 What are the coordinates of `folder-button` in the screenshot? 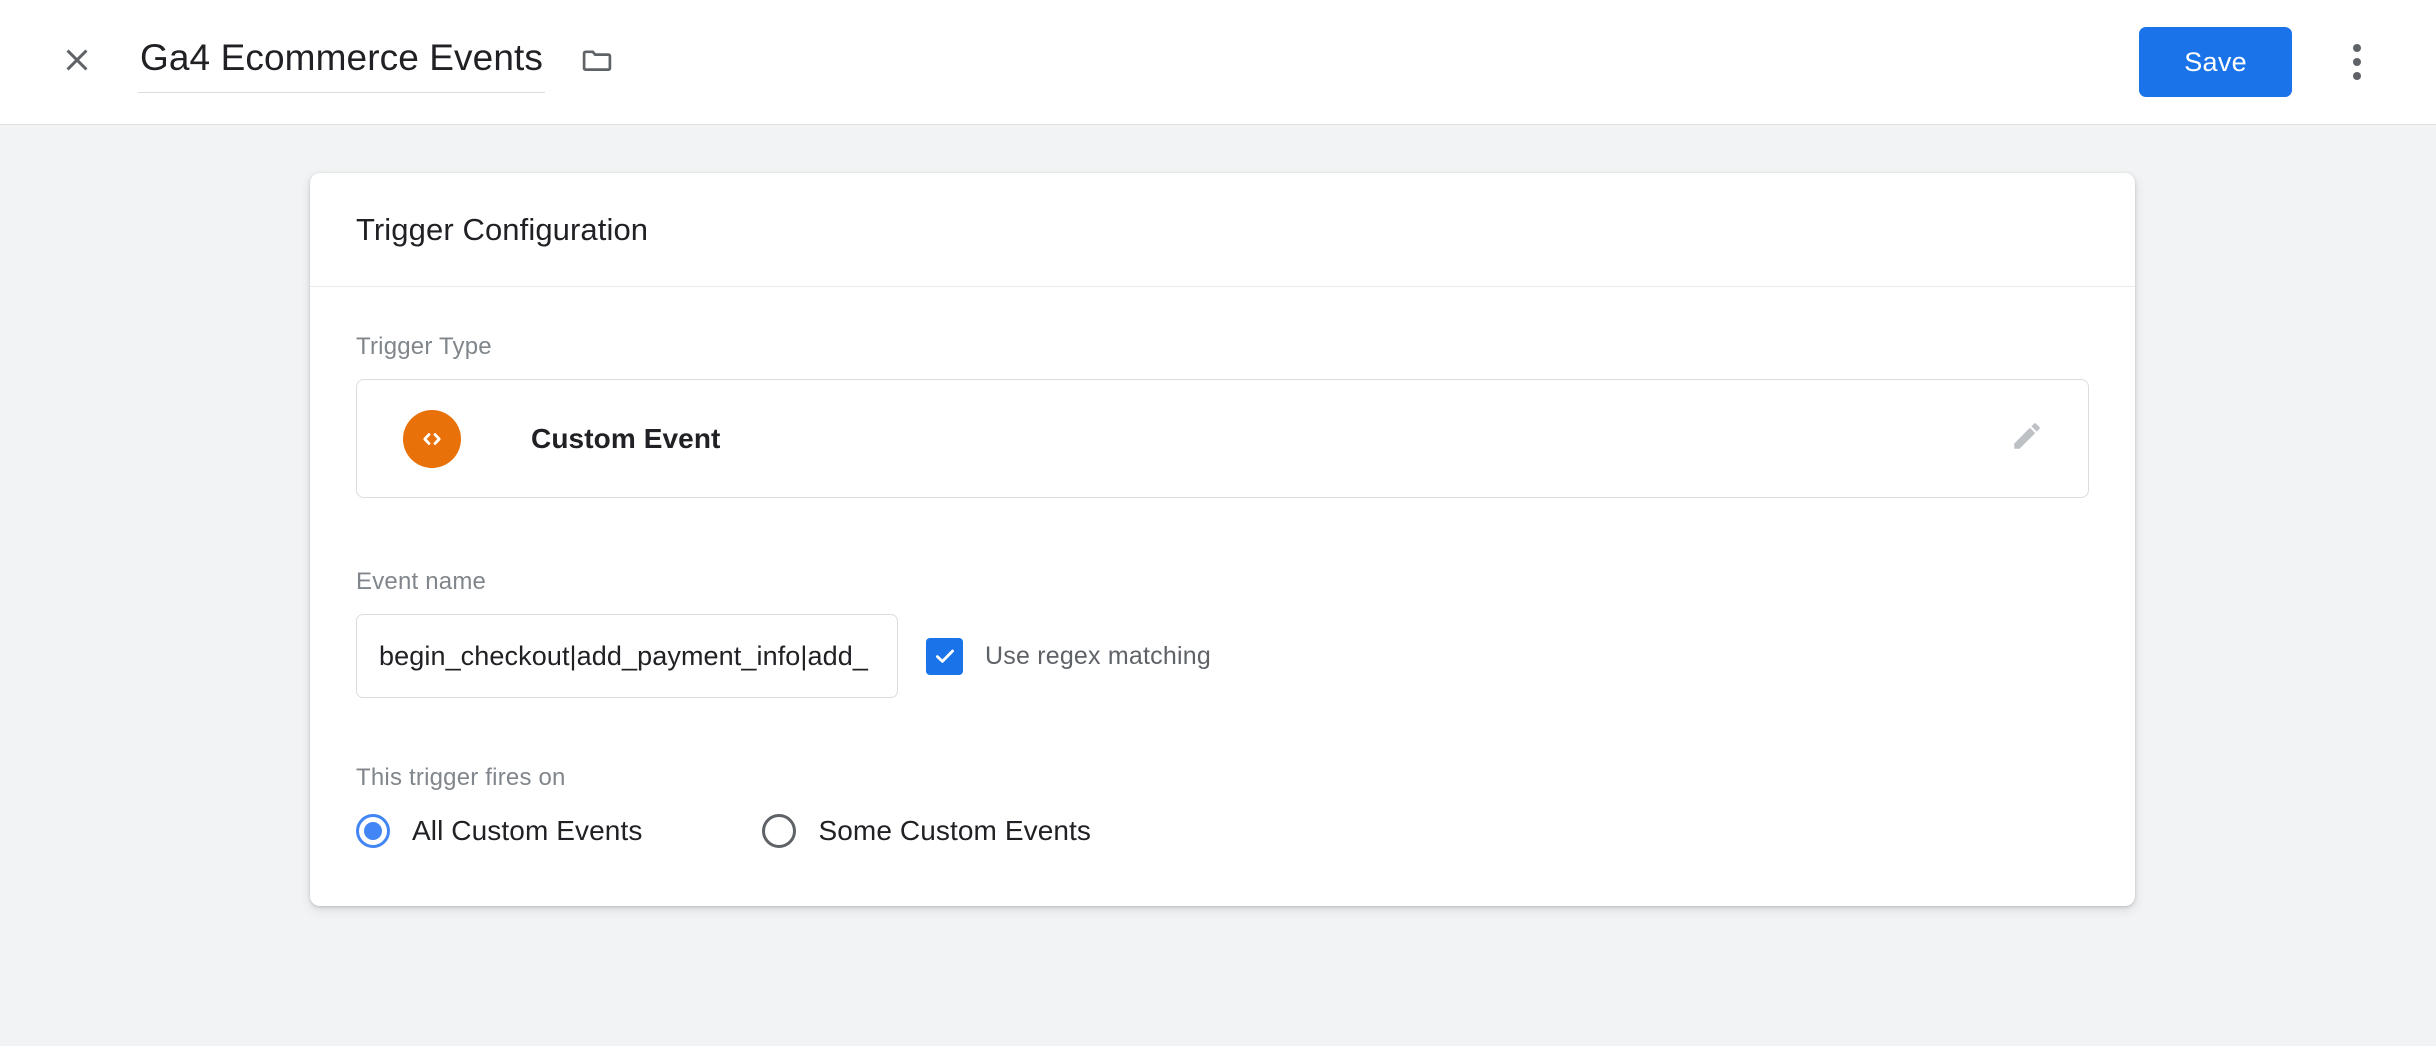 It's located at (597, 62).